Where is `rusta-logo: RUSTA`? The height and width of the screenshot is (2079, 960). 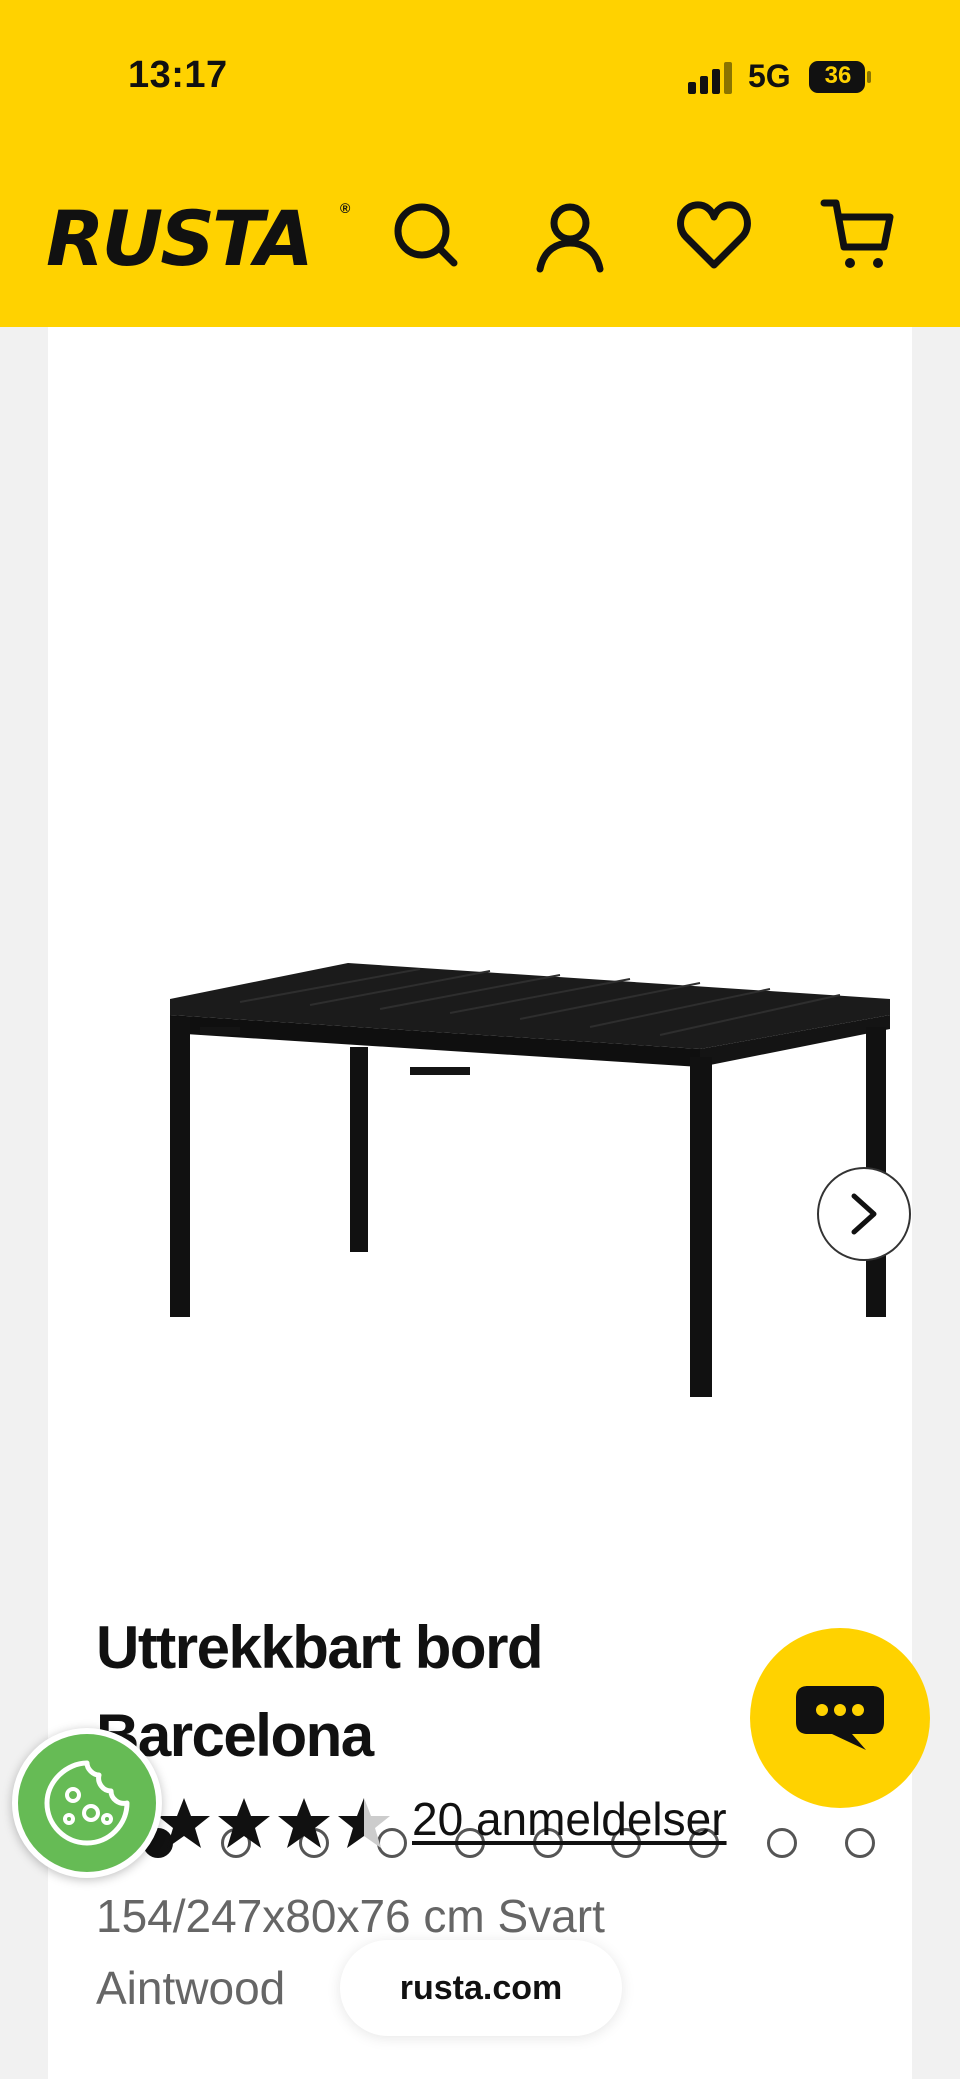 rusta-logo: RUSTA is located at coordinates (180, 239).